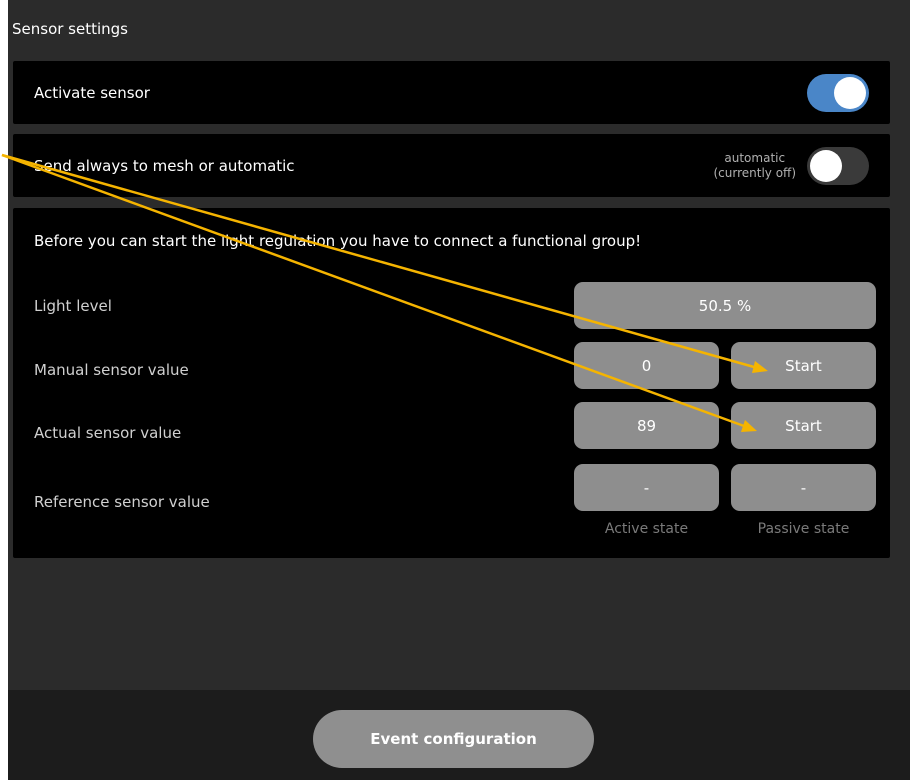 The image size is (910, 780). I want to click on manual-sensor-value: 0, so click(646, 365).